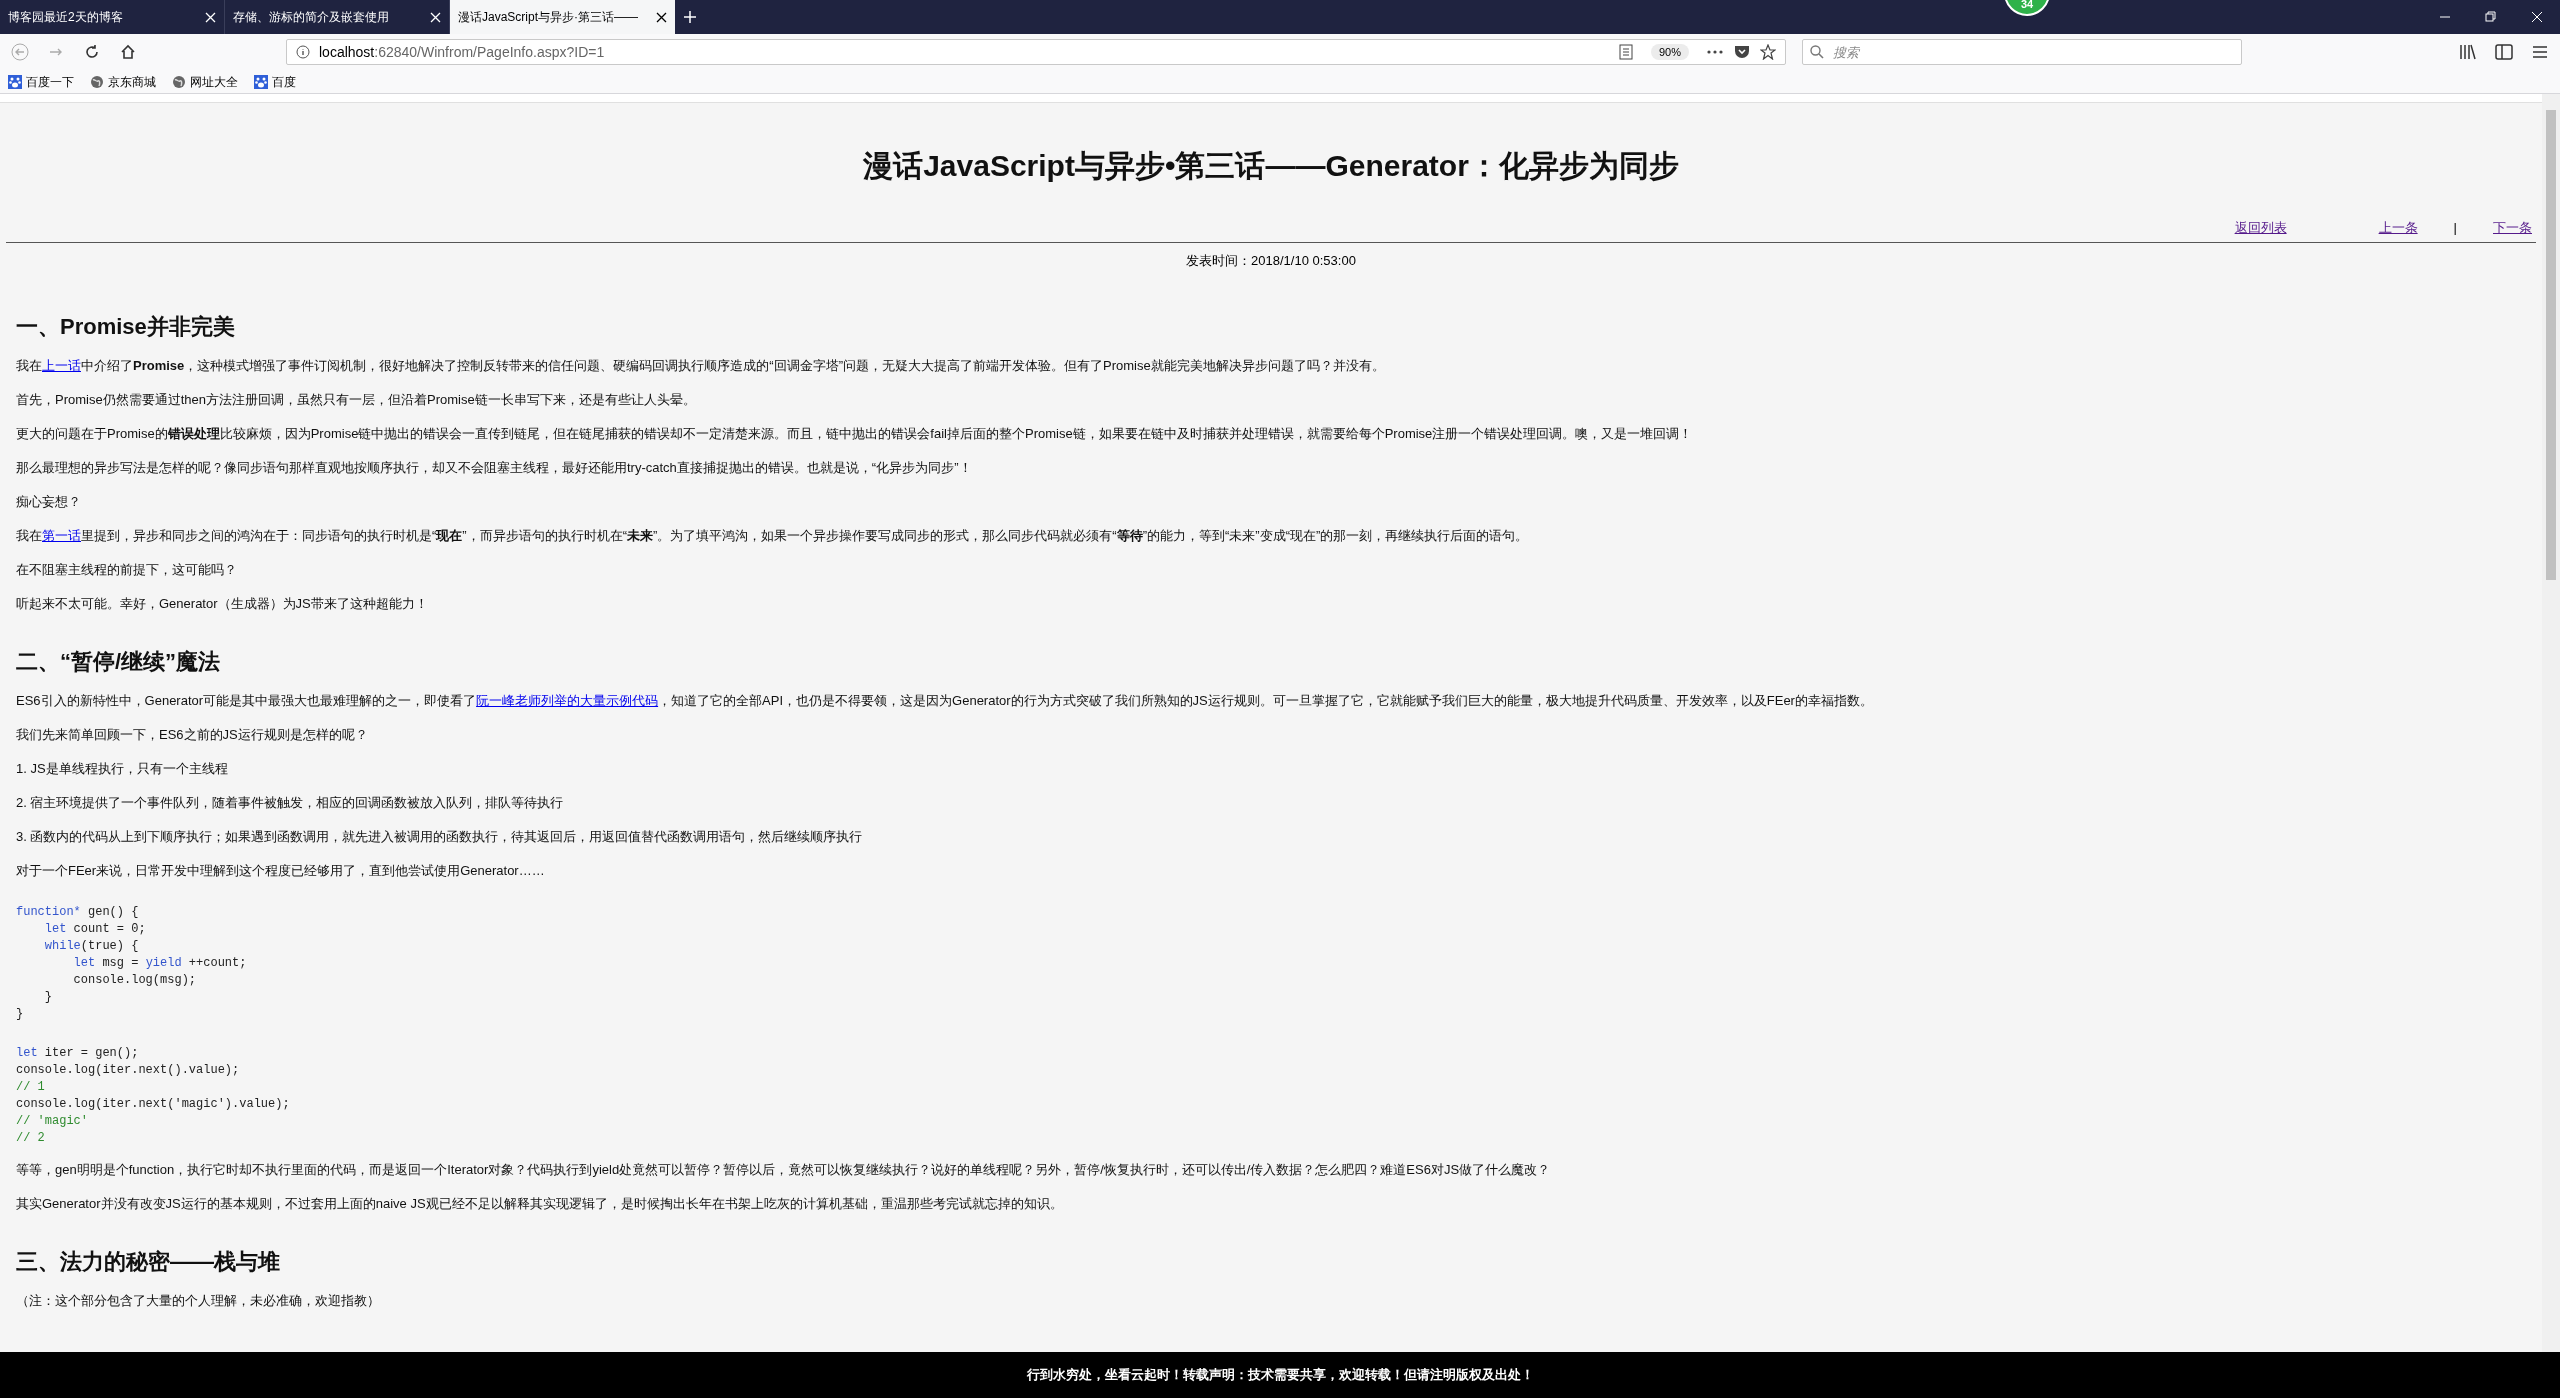  What do you see at coordinates (1271, 166) in the screenshot?
I see `article-title: 漫话JavaScript与异步•第三话——Generator：化异步为同步` at bounding box center [1271, 166].